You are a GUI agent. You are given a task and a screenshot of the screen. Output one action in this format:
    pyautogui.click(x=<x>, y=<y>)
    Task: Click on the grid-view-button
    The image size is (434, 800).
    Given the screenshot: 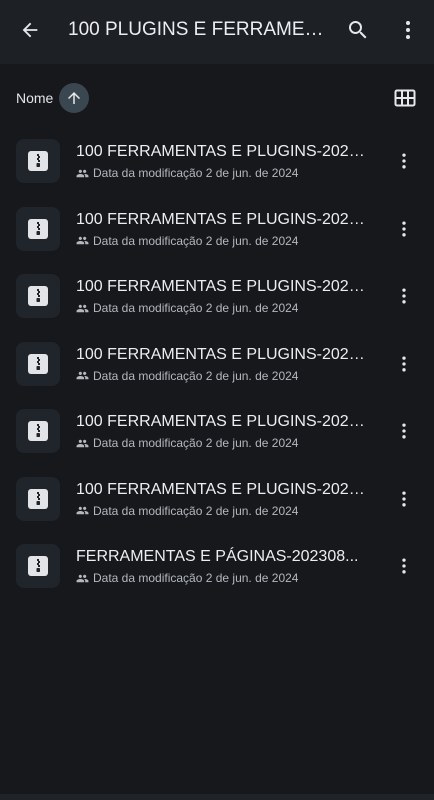 What is the action you would take?
    pyautogui.click(x=405, y=98)
    